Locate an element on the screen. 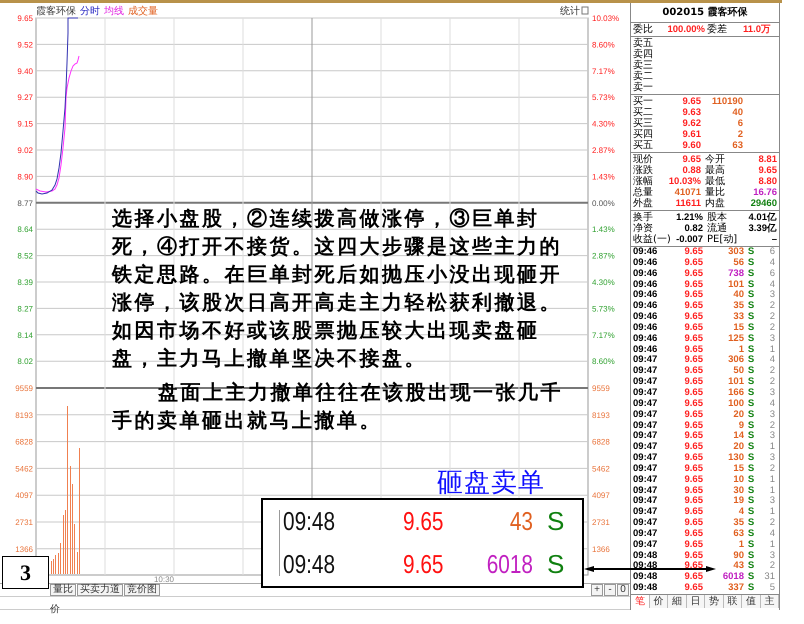  trade-count: 5 is located at coordinates (771, 588).